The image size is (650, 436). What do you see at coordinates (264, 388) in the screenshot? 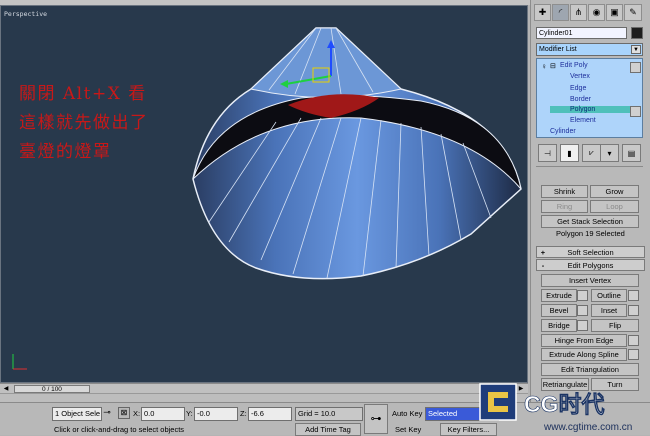
I see `time-slider-track: 0 / 100 ◀ ▶` at bounding box center [264, 388].